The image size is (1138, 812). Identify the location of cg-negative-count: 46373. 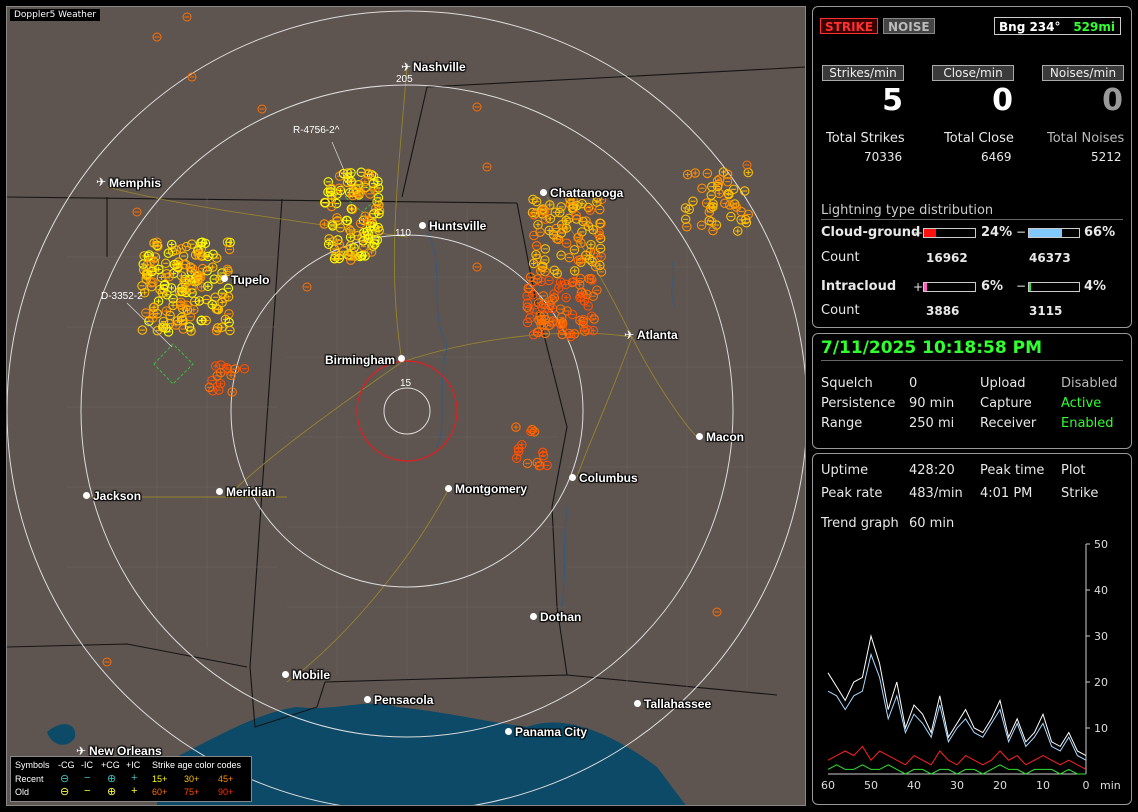
(1050, 258).